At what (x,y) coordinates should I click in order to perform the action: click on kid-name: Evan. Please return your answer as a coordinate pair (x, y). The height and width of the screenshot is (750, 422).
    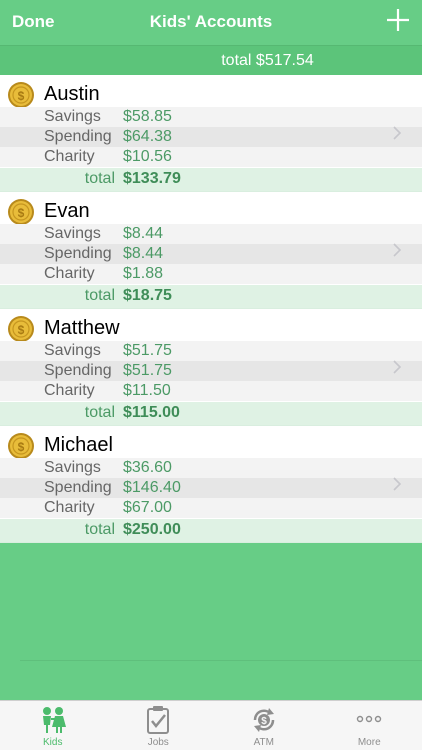
    Looking at the image, I should click on (67, 211).